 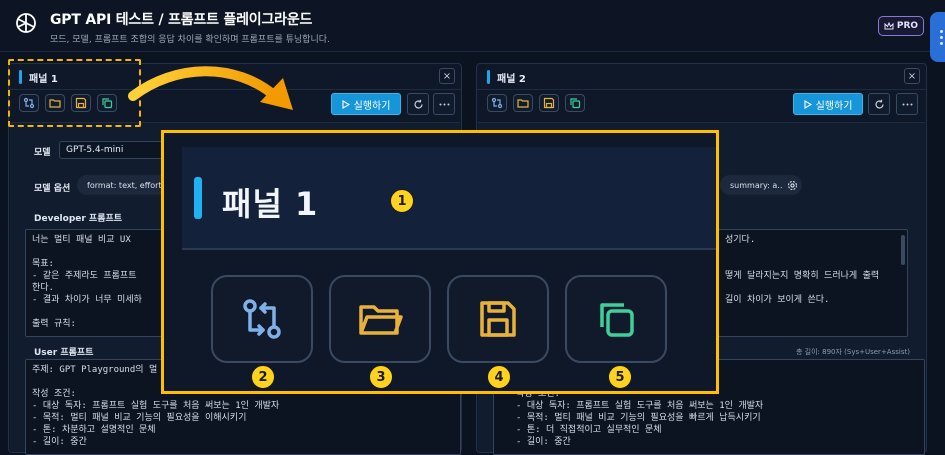 I want to click on options-settings-button, so click(x=792, y=185).